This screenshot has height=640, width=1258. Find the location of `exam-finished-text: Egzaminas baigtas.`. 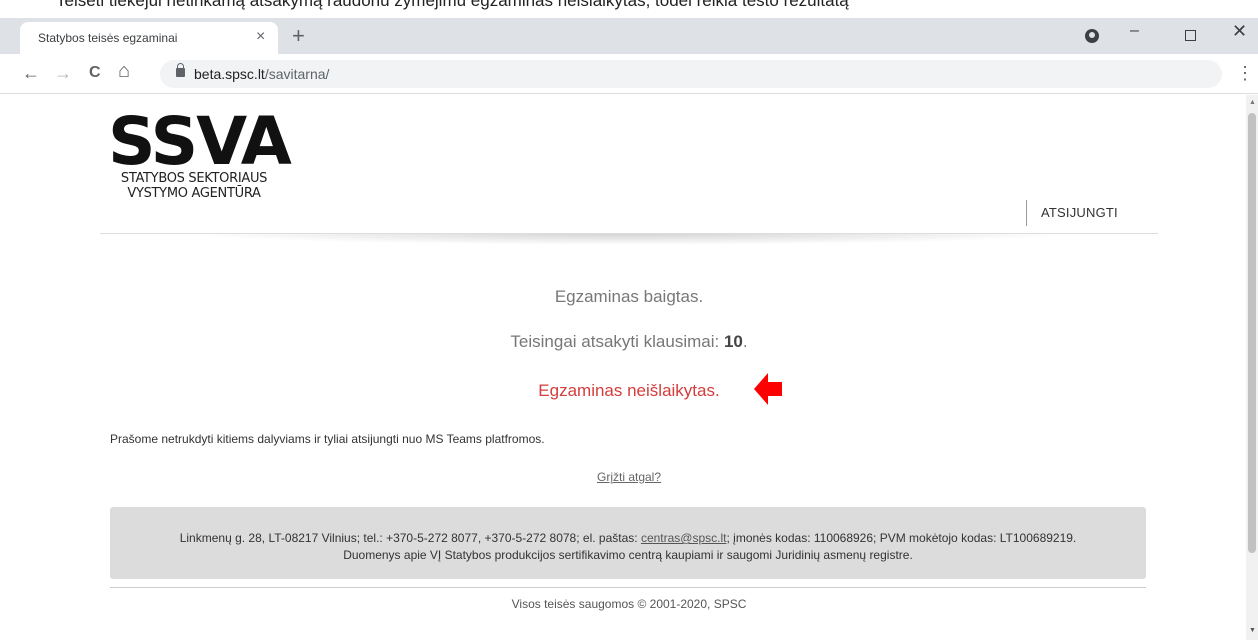

exam-finished-text: Egzaminas baigtas. is located at coordinates (629, 296).